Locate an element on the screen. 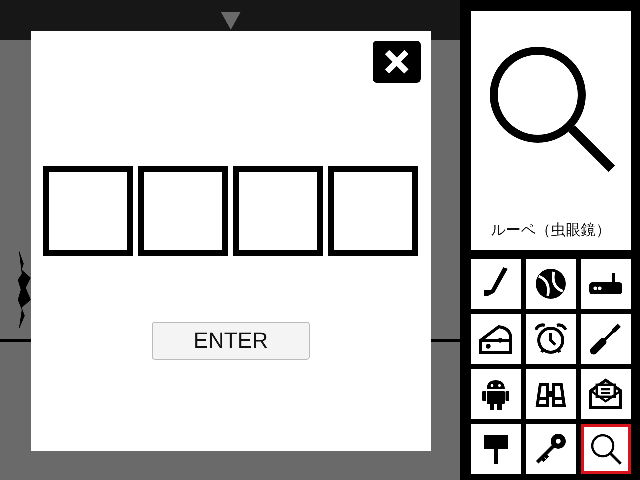  spiky-shape-icon is located at coordinates (24, 290).